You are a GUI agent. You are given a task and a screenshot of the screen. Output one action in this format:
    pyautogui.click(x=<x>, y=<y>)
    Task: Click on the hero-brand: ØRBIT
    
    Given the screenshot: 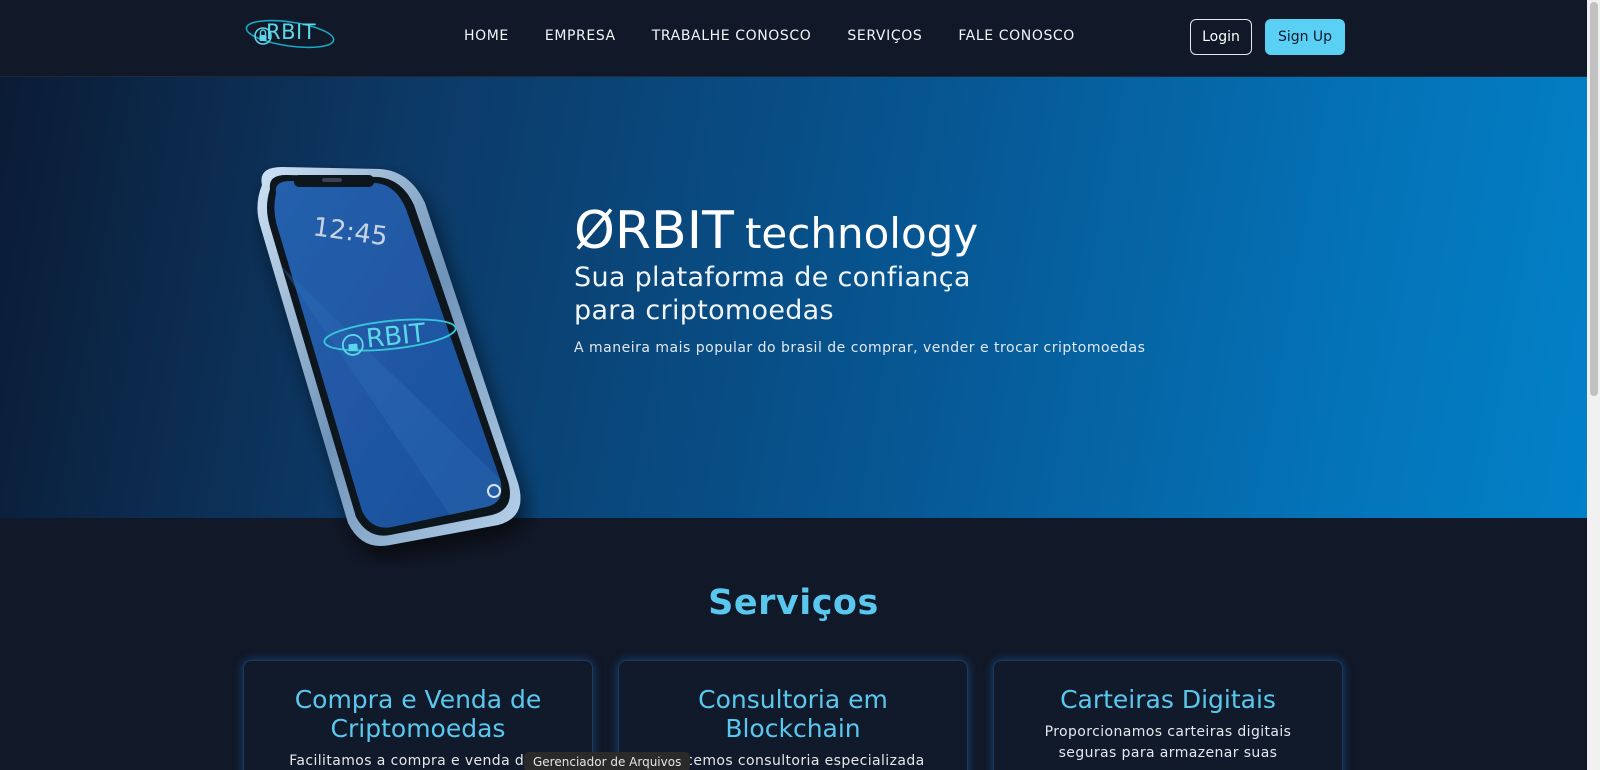 What is the action you would take?
    pyautogui.click(x=654, y=231)
    